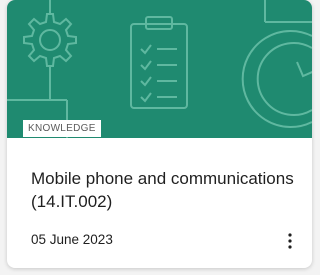  I want to click on more-options-button, so click(290, 241).